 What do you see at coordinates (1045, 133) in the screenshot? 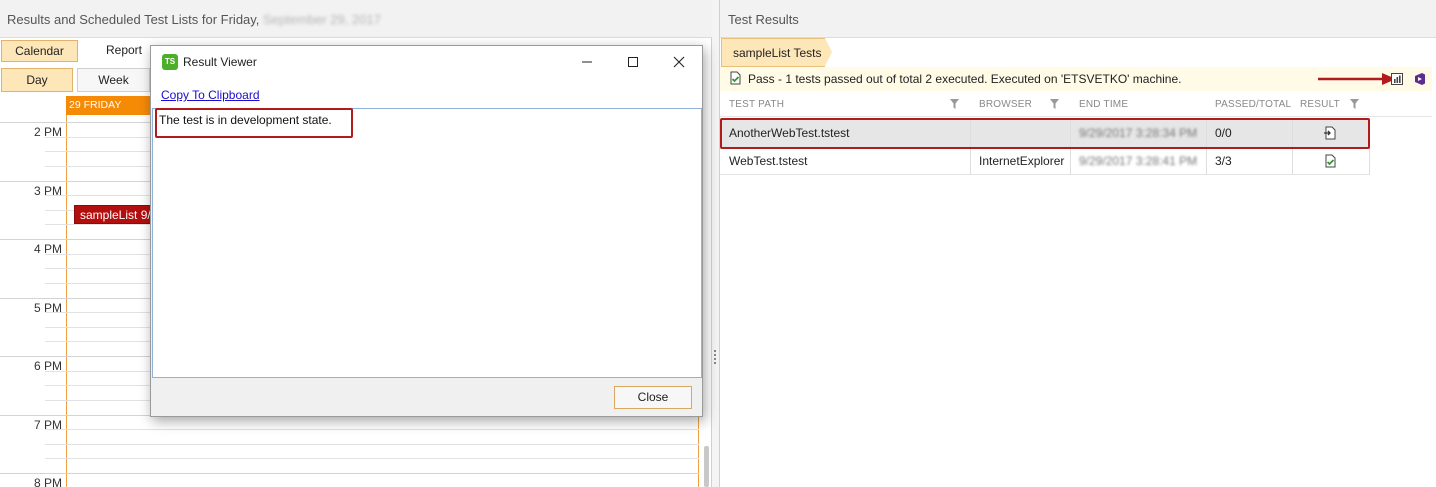
I see `annotation-highlight-row` at bounding box center [1045, 133].